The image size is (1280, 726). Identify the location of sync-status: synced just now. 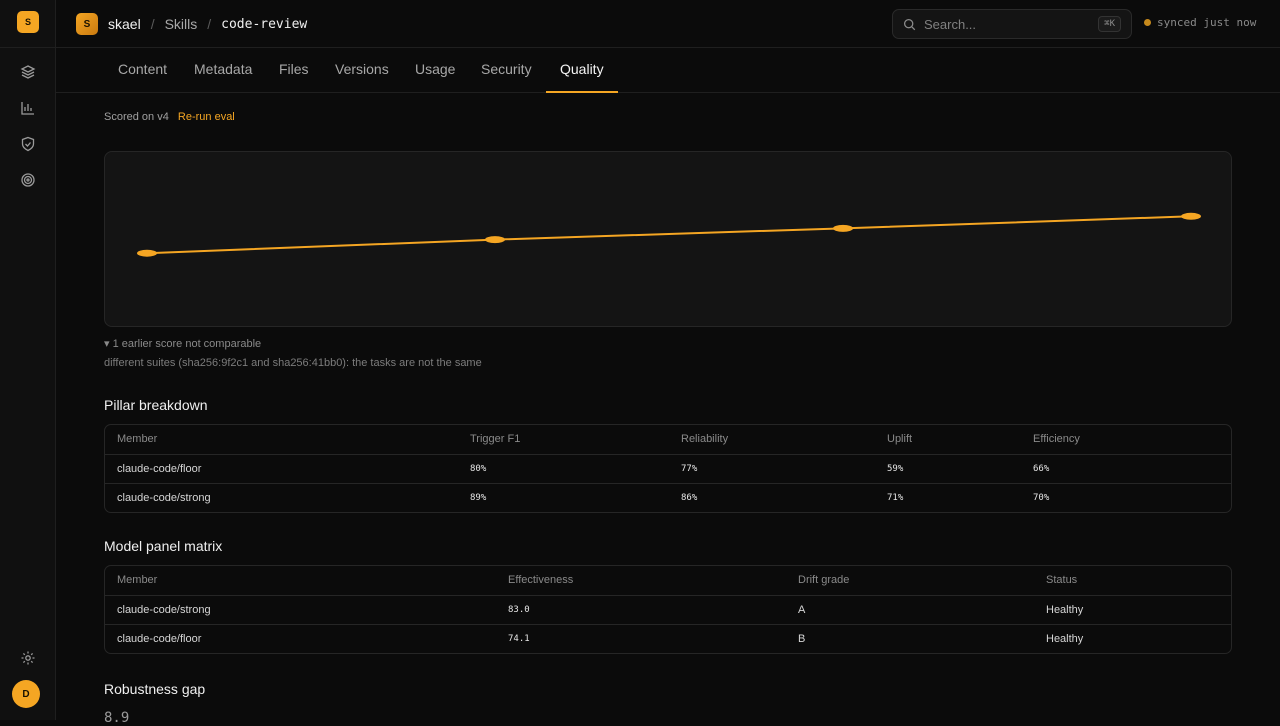
(1200, 22).